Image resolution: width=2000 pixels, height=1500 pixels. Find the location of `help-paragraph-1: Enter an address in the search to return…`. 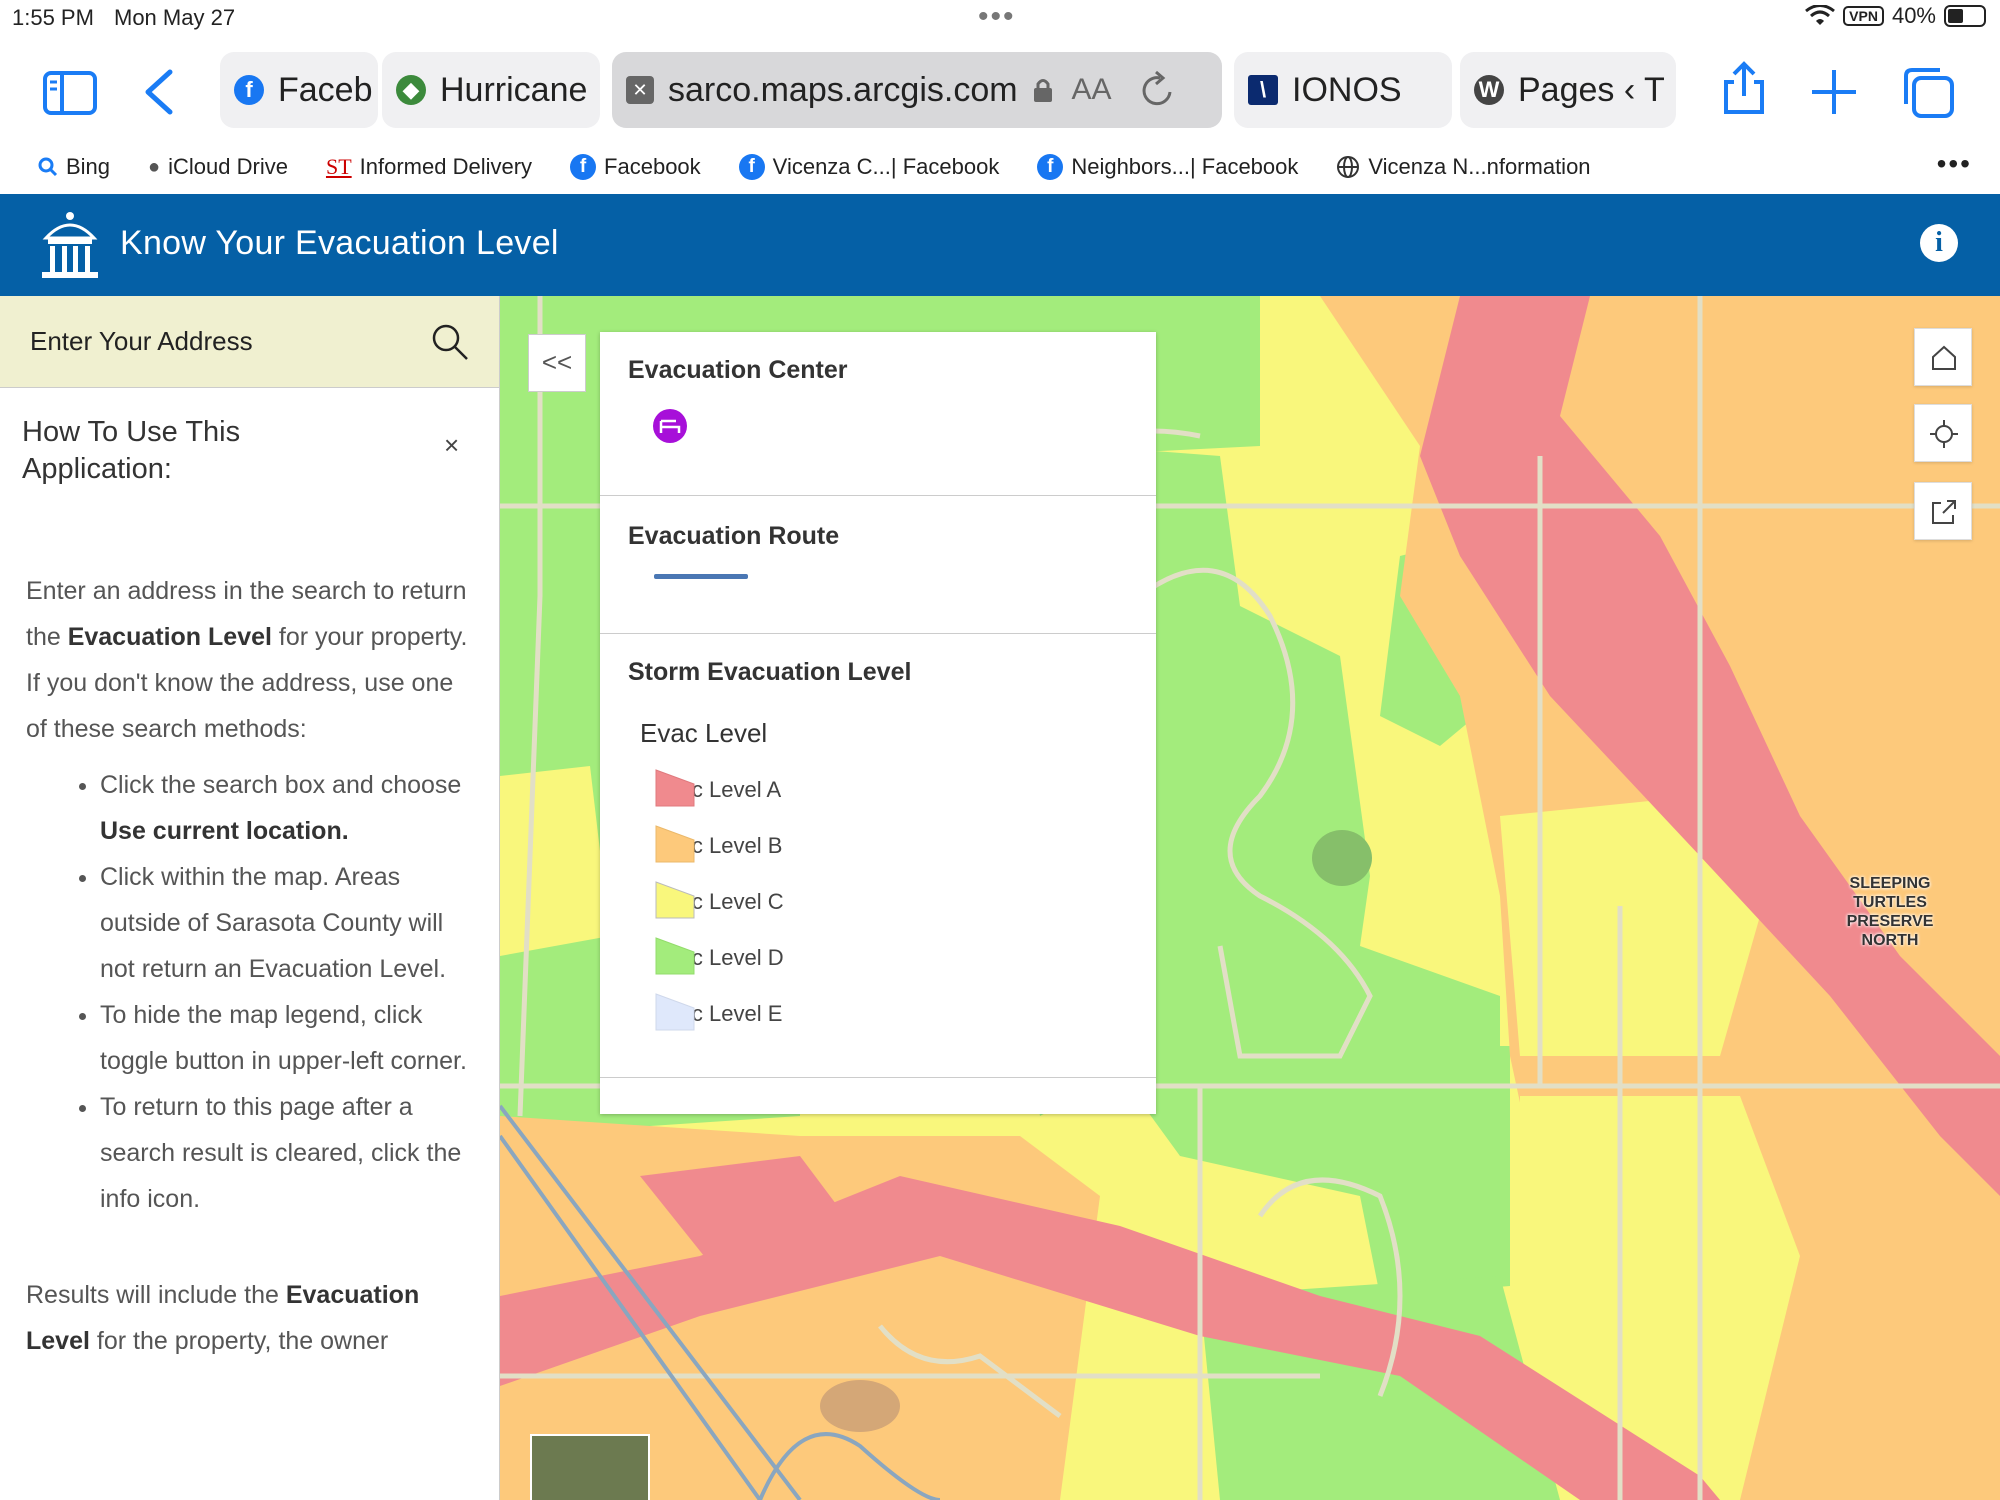

help-paragraph-1: Enter an address in the search to return… is located at coordinates (247, 614).